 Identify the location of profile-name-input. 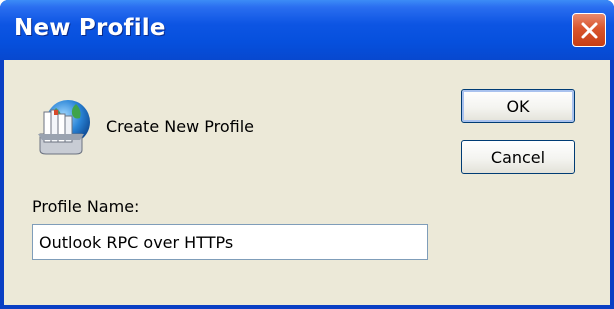
(230, 242).